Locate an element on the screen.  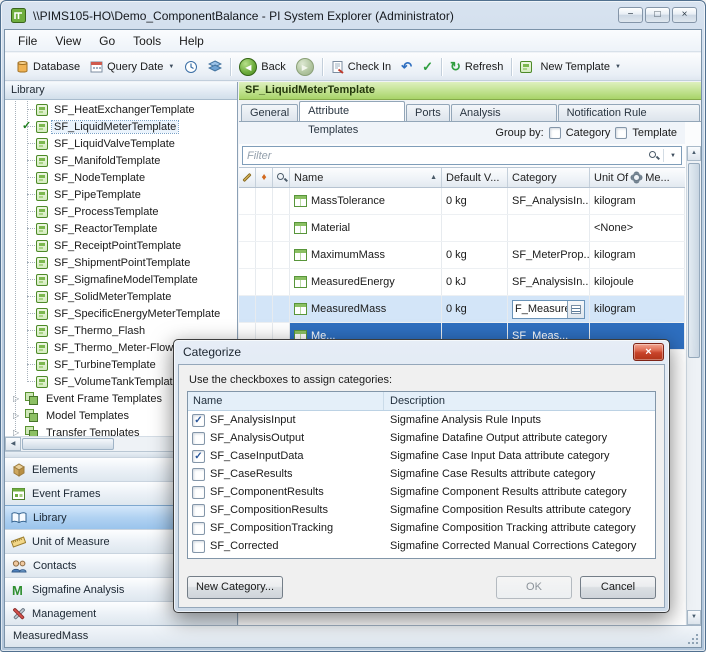
tree-item-specificenergymeter: SF_SpecificEnergyMeterTemplate is located at coordinates (121, 313).